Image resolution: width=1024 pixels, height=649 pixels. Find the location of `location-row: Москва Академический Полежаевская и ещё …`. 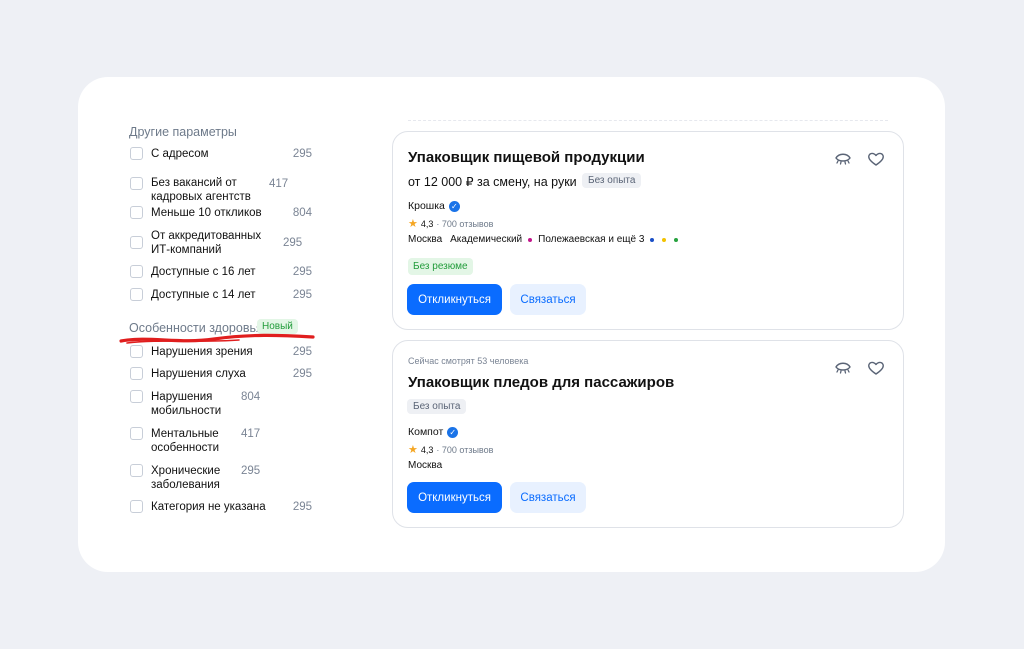

location-row: Москва Академический Полежаевская и ещё … is located at coordinates (546, 239).